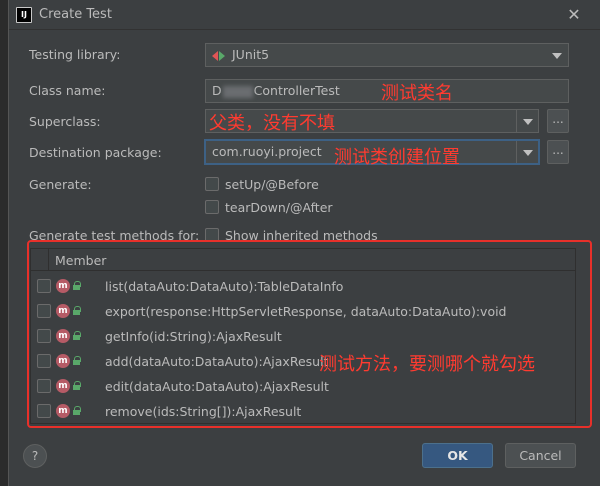 This screenshot has width=600, height=486. Describe the element at coordinates (217, 90) in the screenshot. I see `class-name-prefix: D` at that location.